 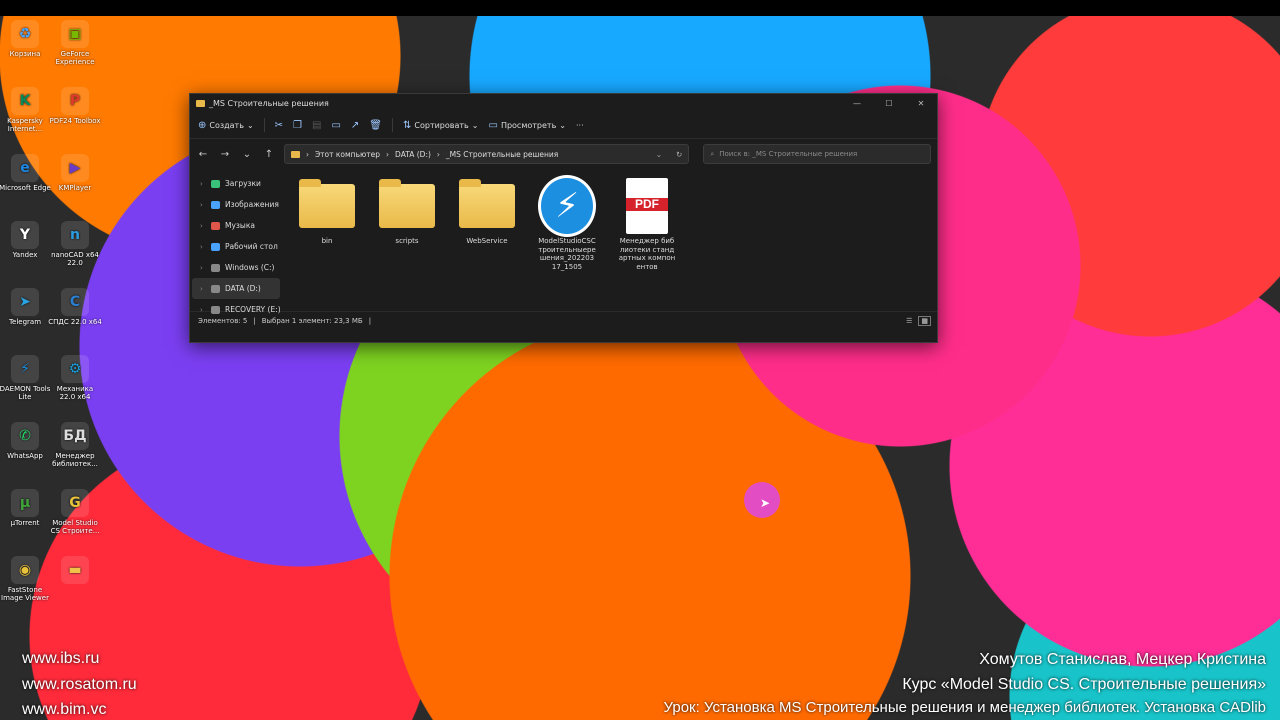 I want to click on details-view-icon: ☰, so click(x=909, y=321).